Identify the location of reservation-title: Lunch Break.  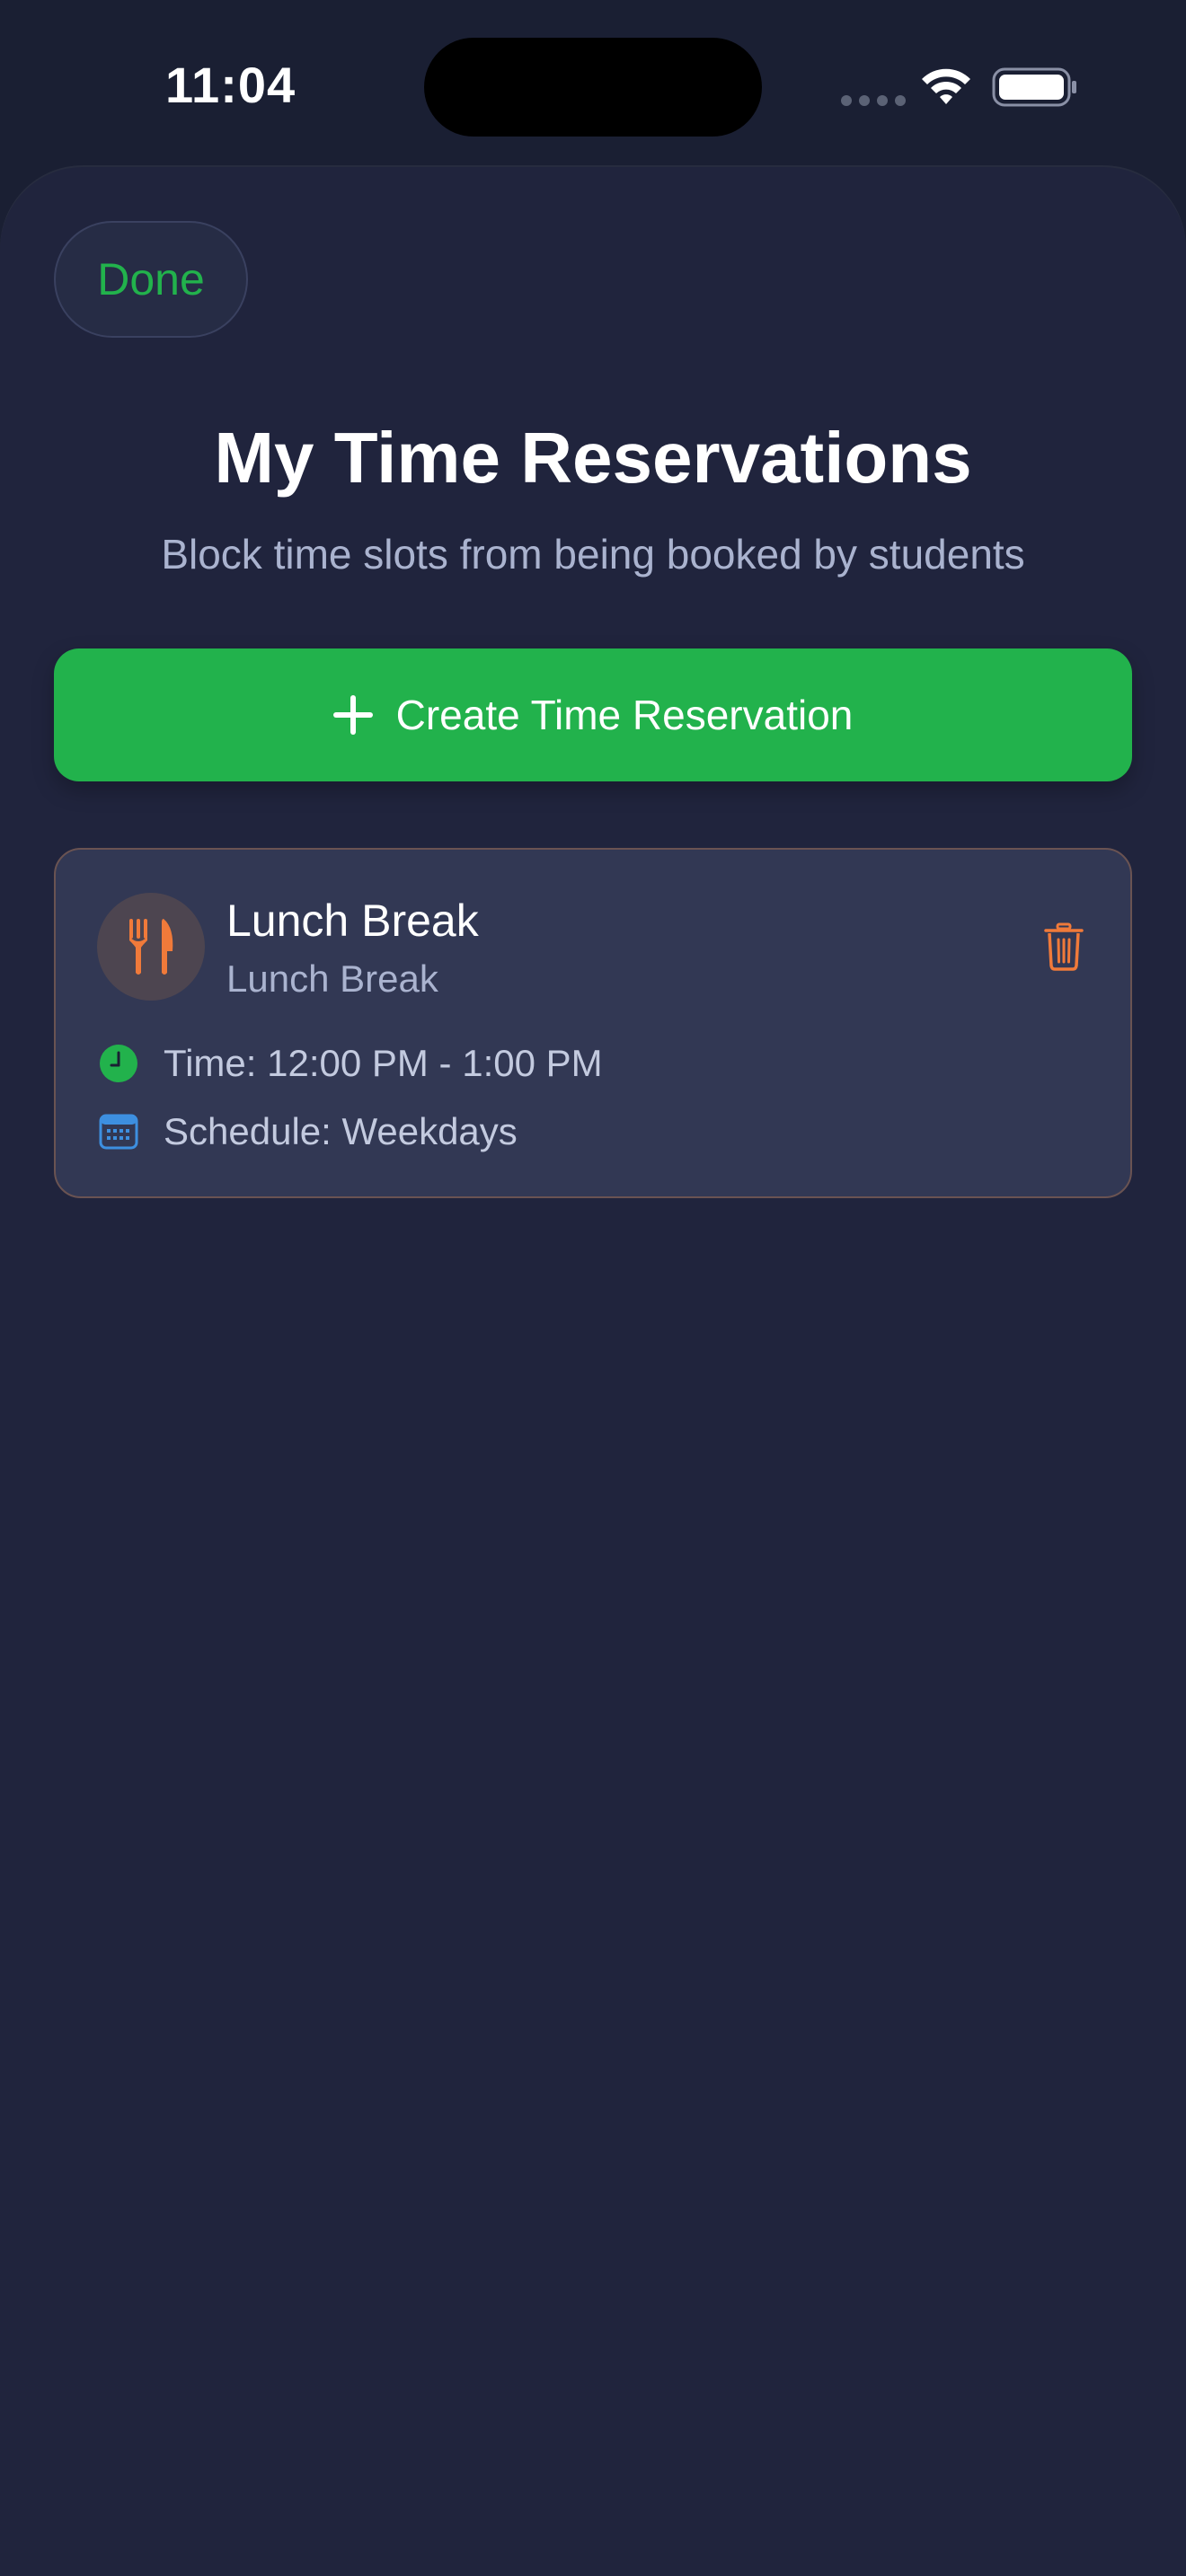
(352, 920).